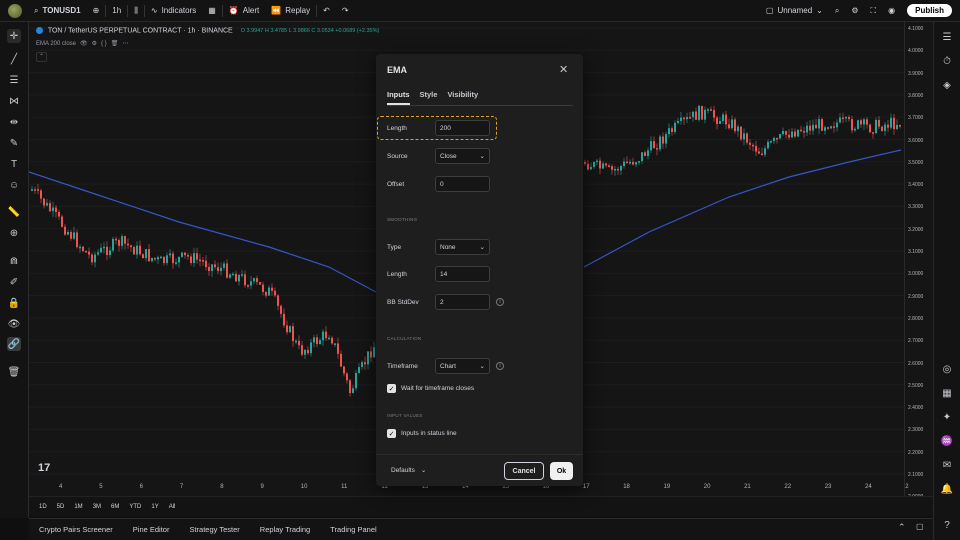  What do you see at coordinates (947, 393) in the screenshot?
I see `calendar-icon: ▦` at bounding box center [947, 393].